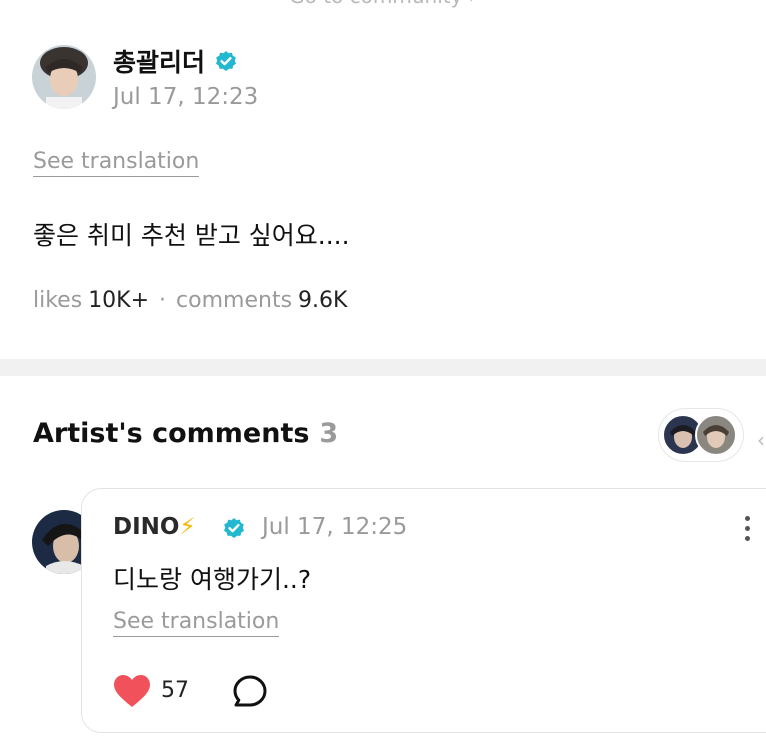 The image size is (766, 736). I want to click on comments-count: 9.6K, so click(323, 300).